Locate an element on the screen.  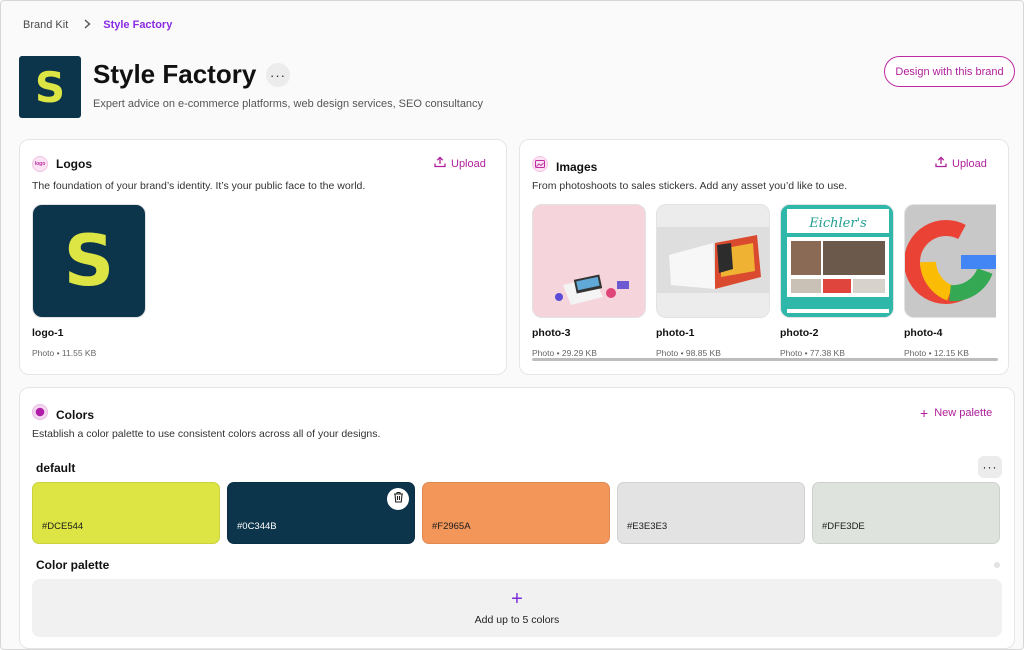
logos-header: logo Logos is located at coordinates (62, 164).